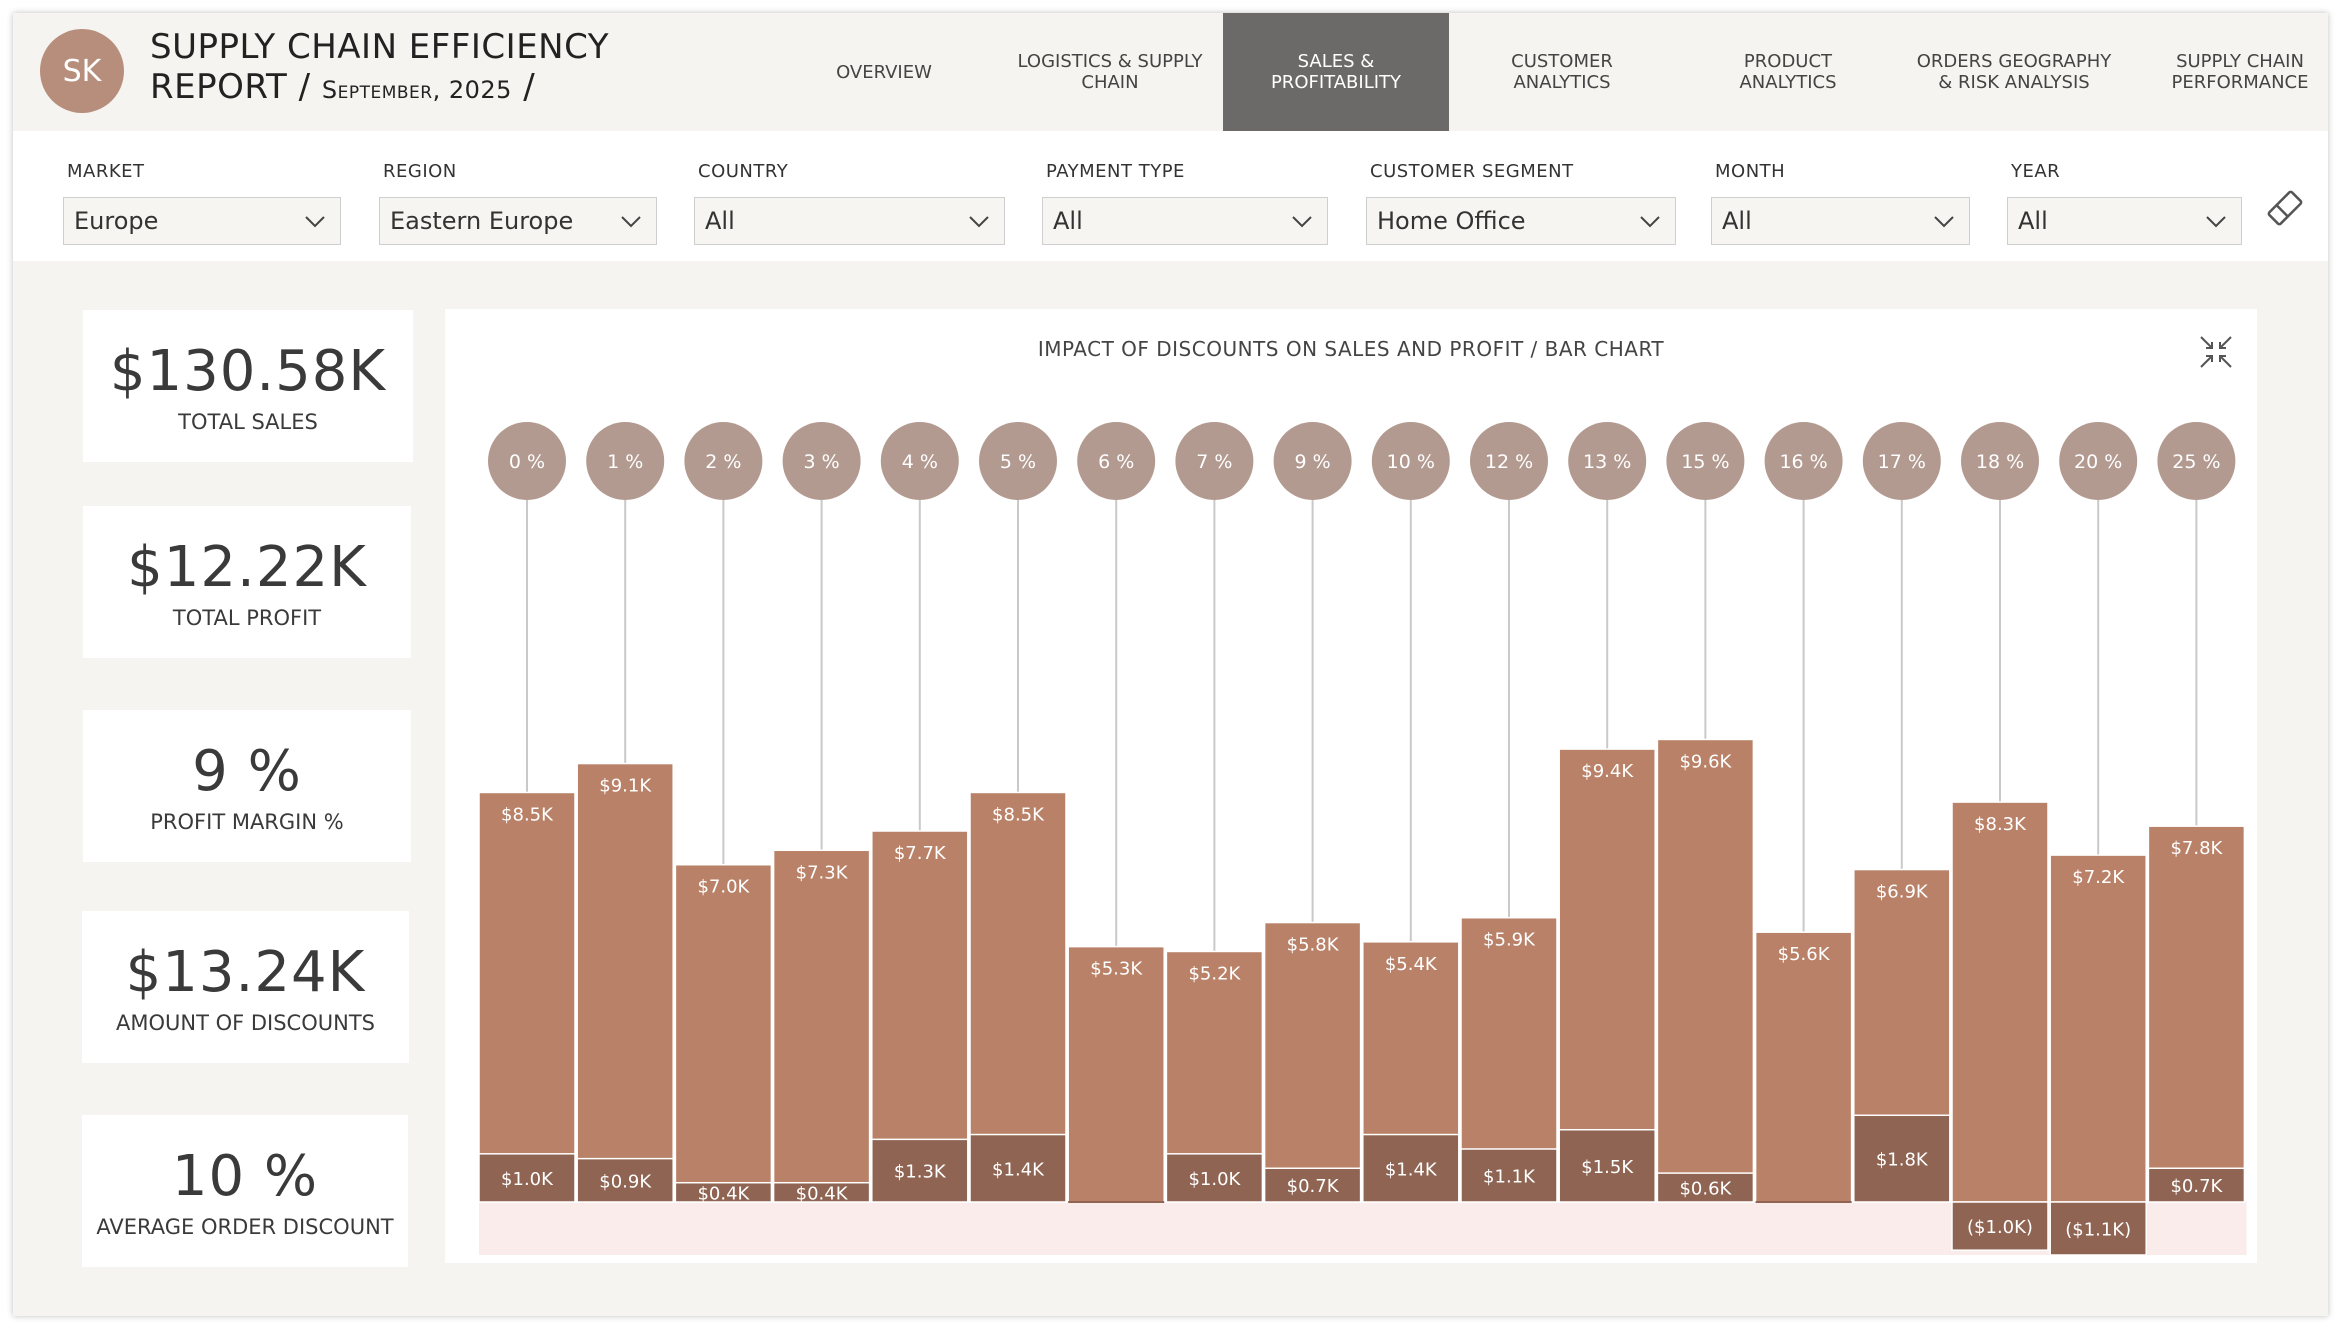 The image size is (2342, 1334). I want to click on filter-value: Eastern Europe, so click(482, 221).